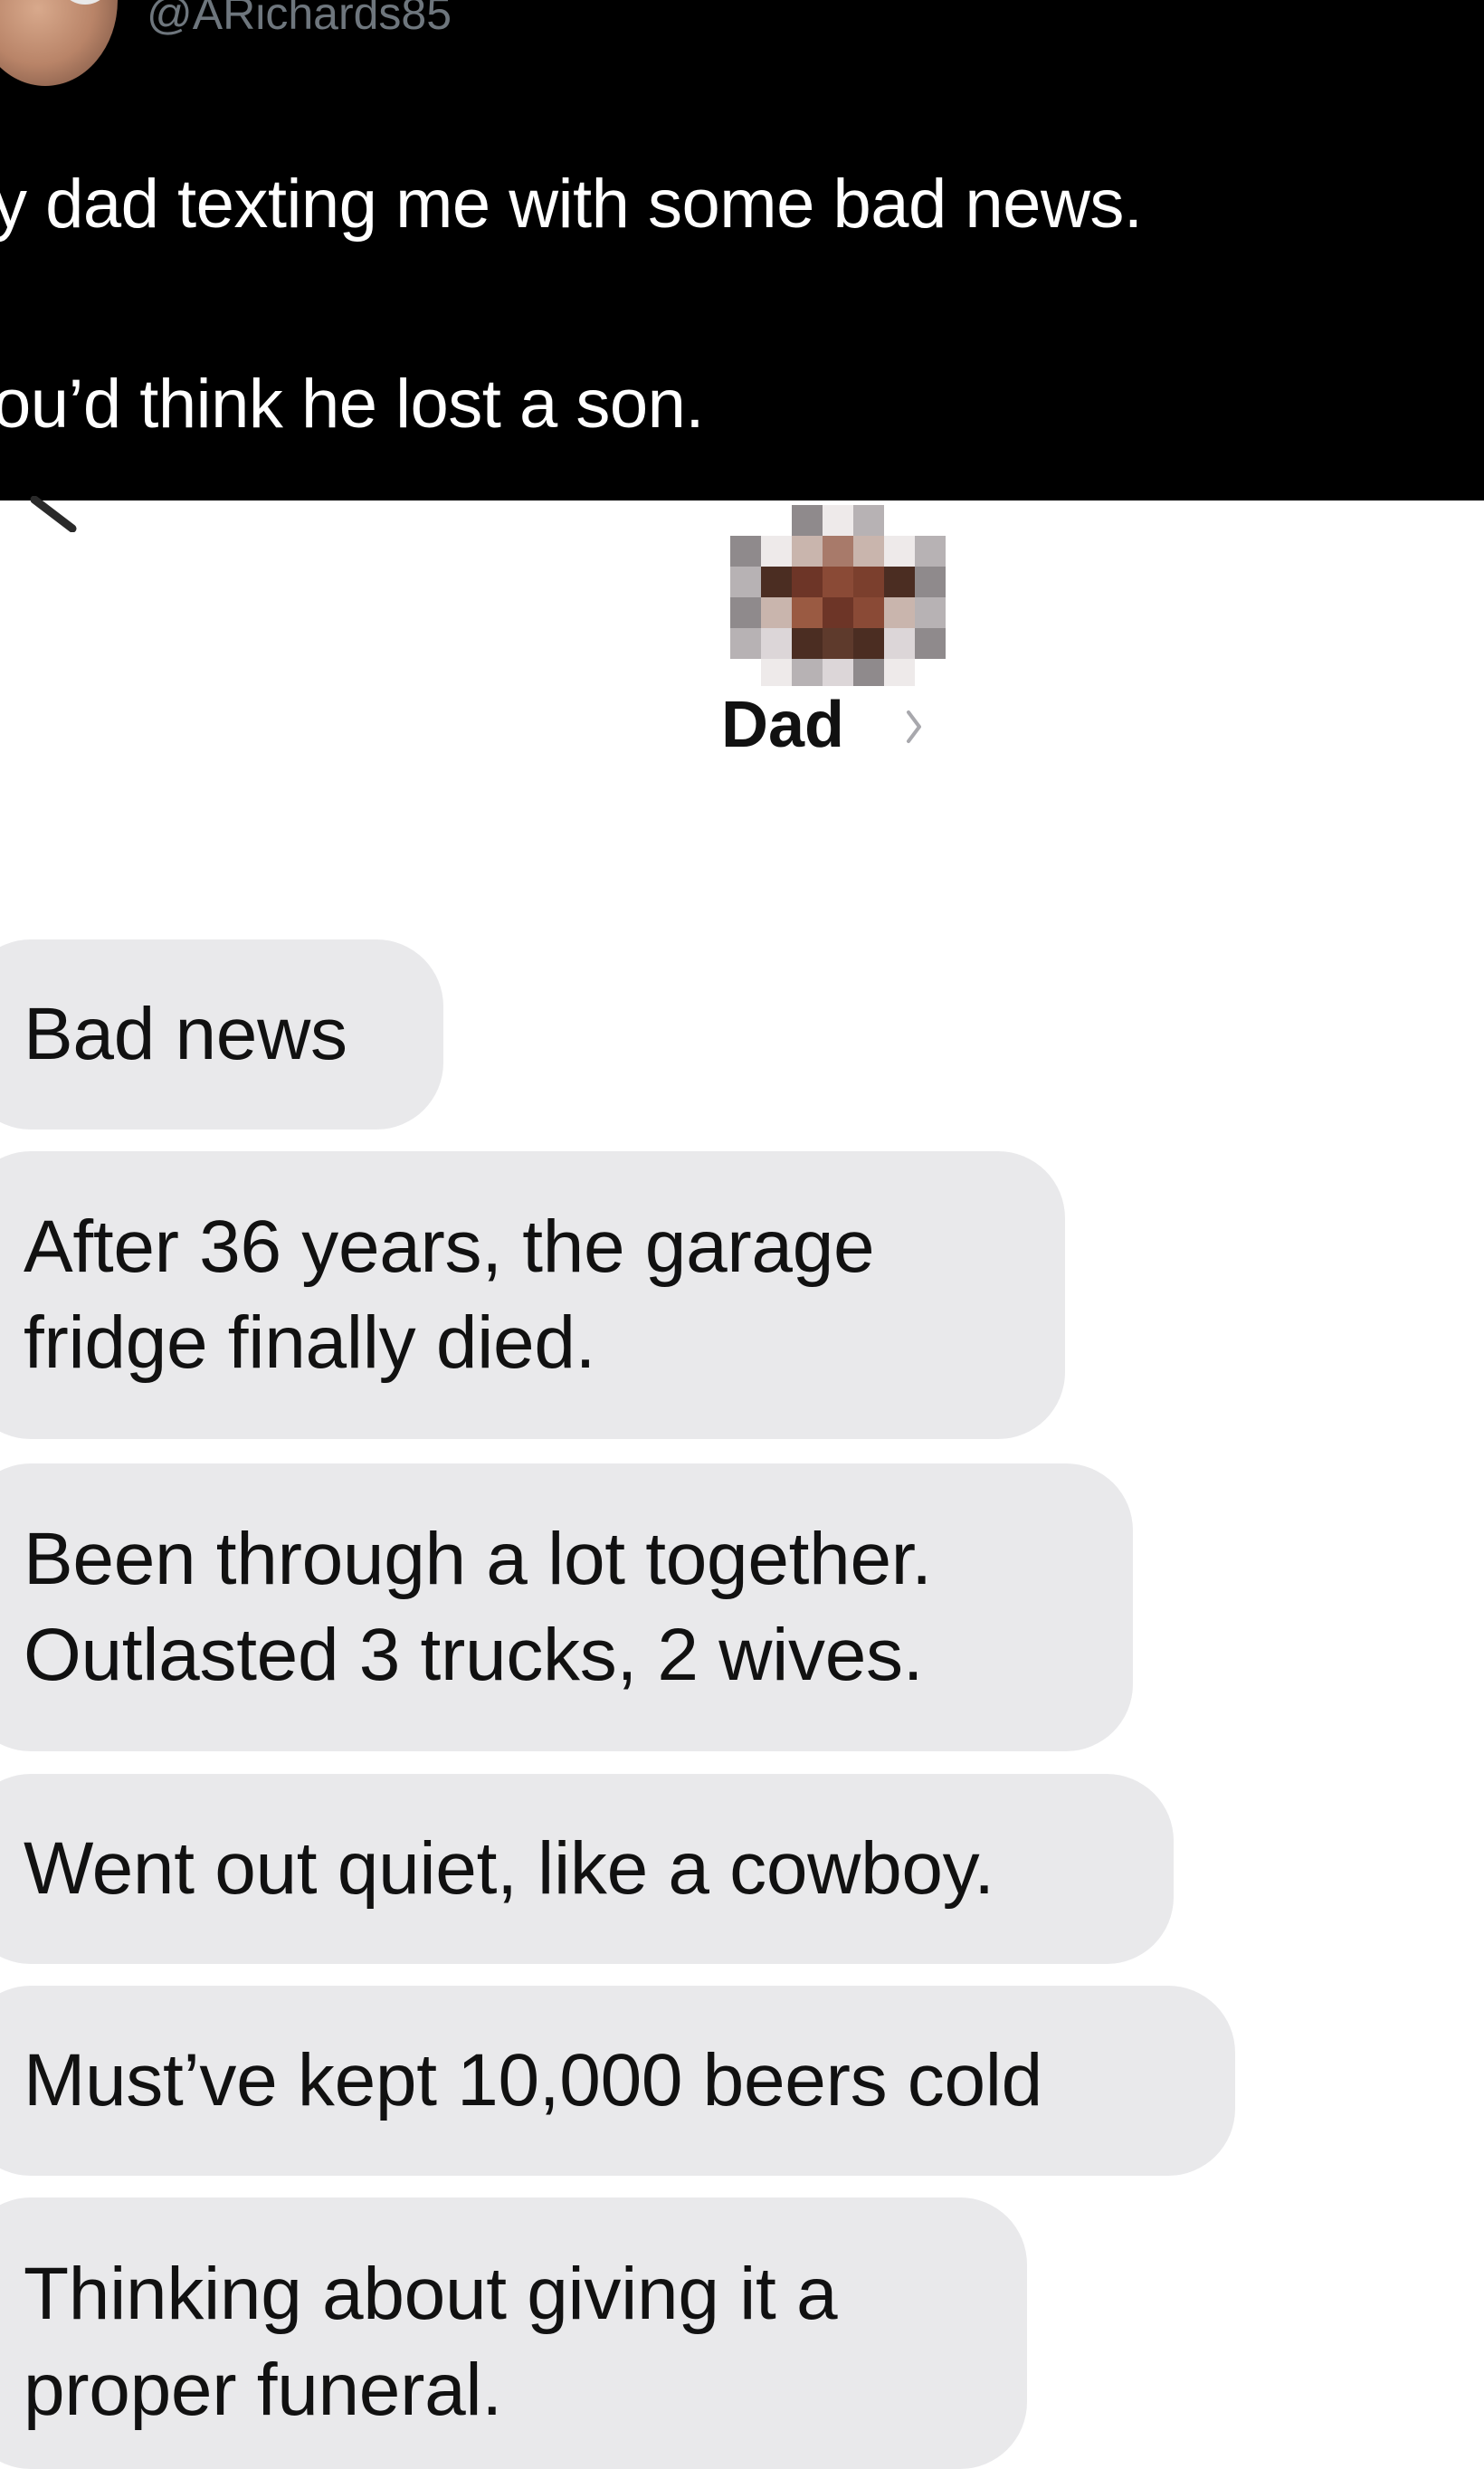 The image size is (1484, 2469). What do you see at coordinates (914, 727) in the screenshot?
I see `chevron-right-icon` at bounding box center [914, 727].